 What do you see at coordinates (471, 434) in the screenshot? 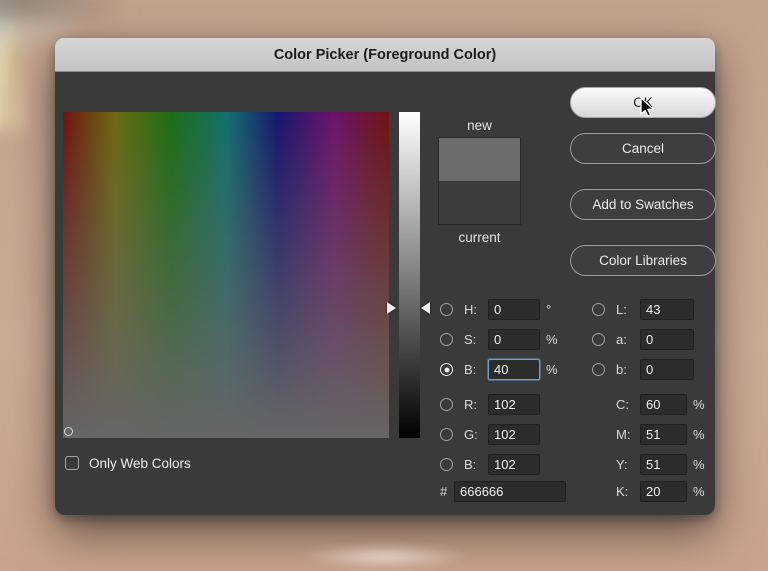
I see `g-label: G:` at bounding box center [471, 434].